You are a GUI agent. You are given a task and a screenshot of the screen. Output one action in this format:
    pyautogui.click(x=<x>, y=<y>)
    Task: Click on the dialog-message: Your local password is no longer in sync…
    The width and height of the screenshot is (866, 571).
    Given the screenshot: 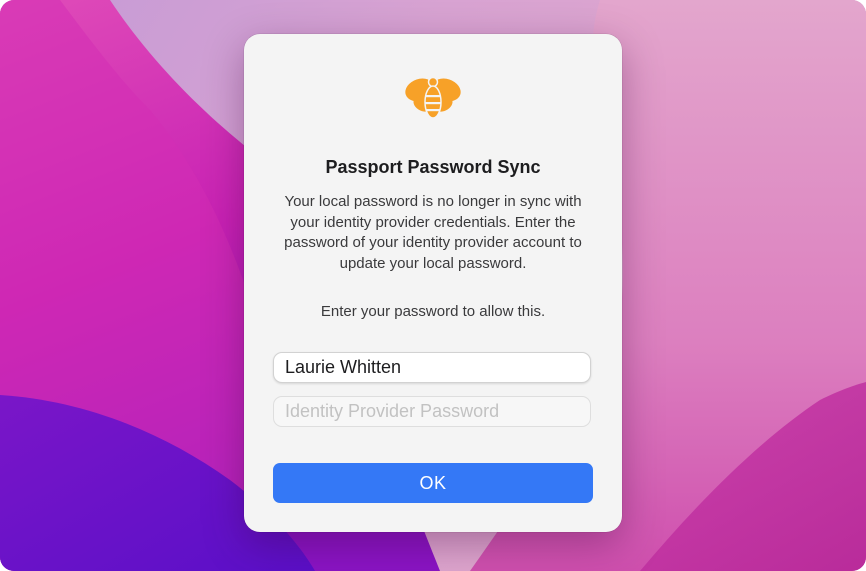 What is the action you would take?
    pyautogui.click(x=433, y=232)
    